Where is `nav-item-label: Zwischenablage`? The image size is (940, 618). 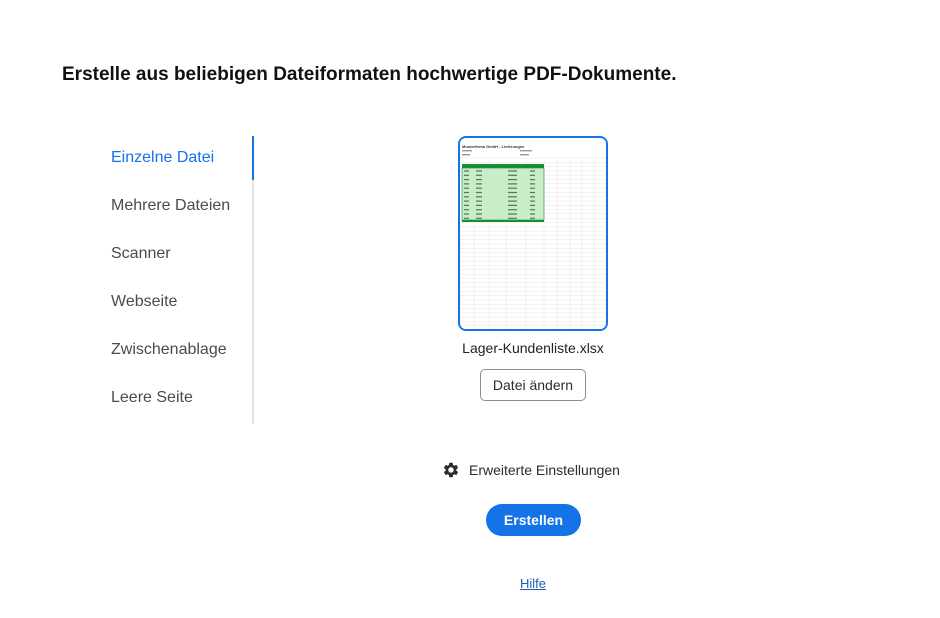 nav-item-label: Zwischenablage is located at coordinates (169, 349).